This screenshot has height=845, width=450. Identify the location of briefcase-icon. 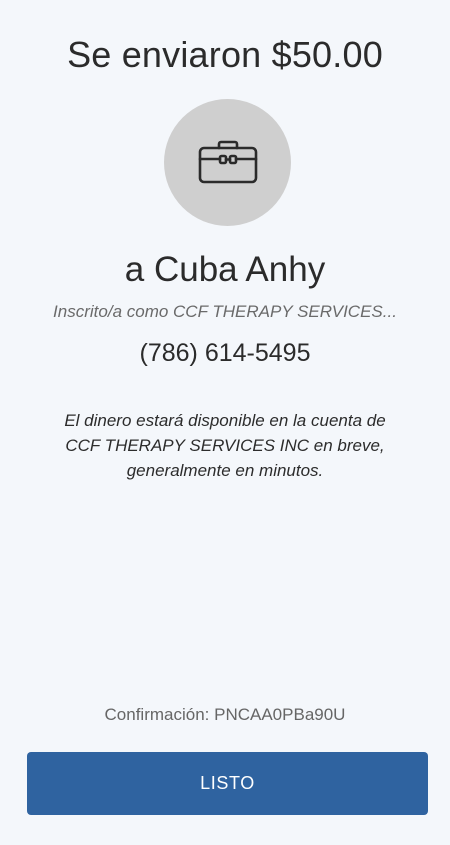
(228, 163).